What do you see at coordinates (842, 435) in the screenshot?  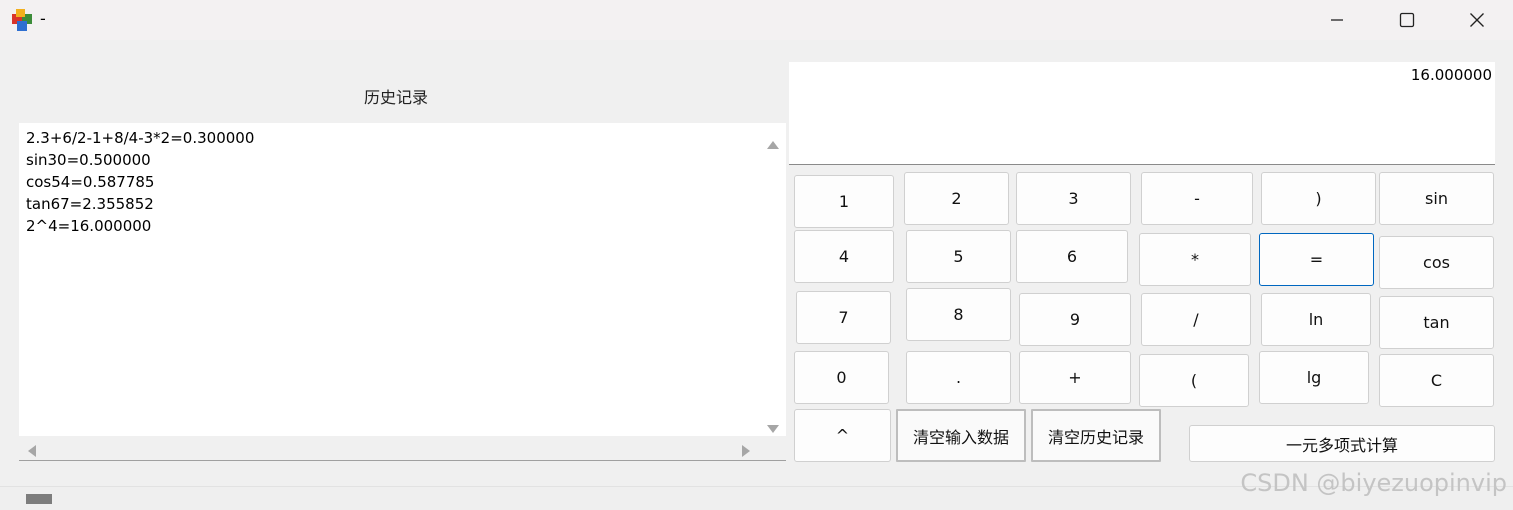 I see `key-power: ^` at bounding box center [842, 435].